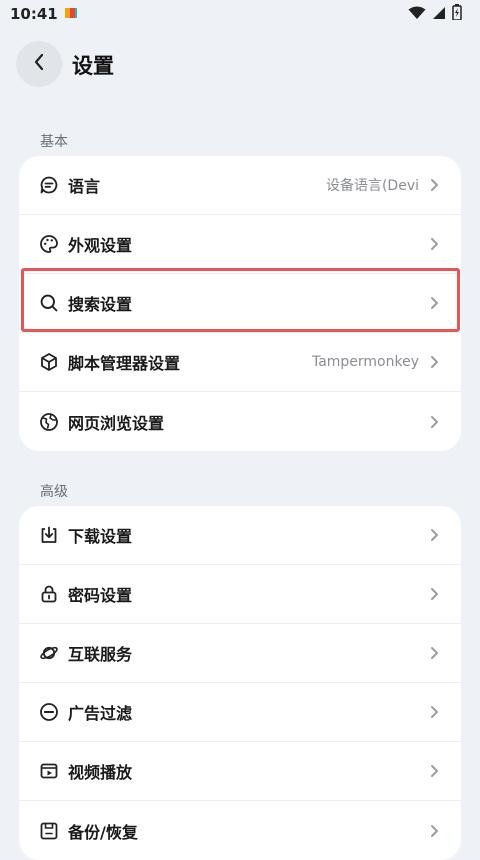 The width and height of the screenshot is (480, 860). What do you see at coordinates (240, 362) in the screenshot?
I see `settings-row-script-manager: 脚本管理器设置 Tampermonkey` at bounding box center [240, 362].